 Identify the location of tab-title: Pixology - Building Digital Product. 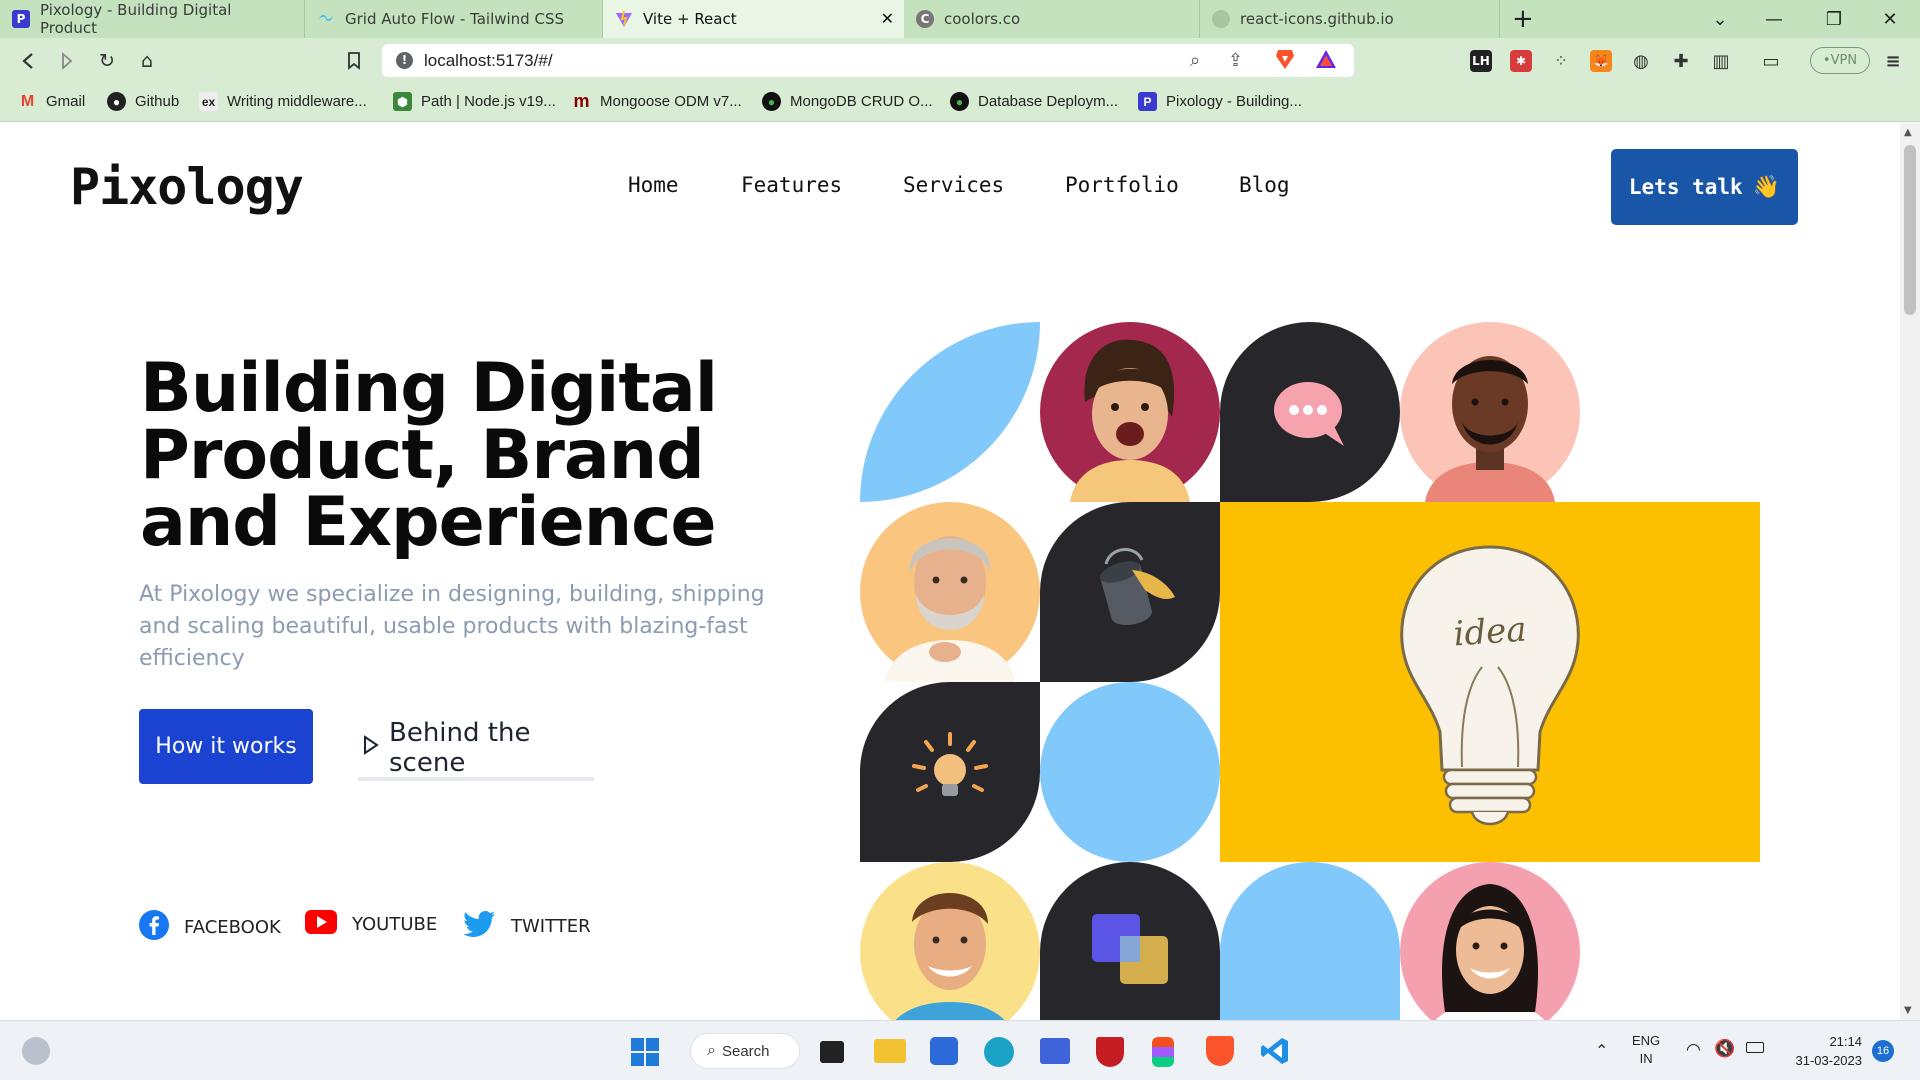
(136, 19).